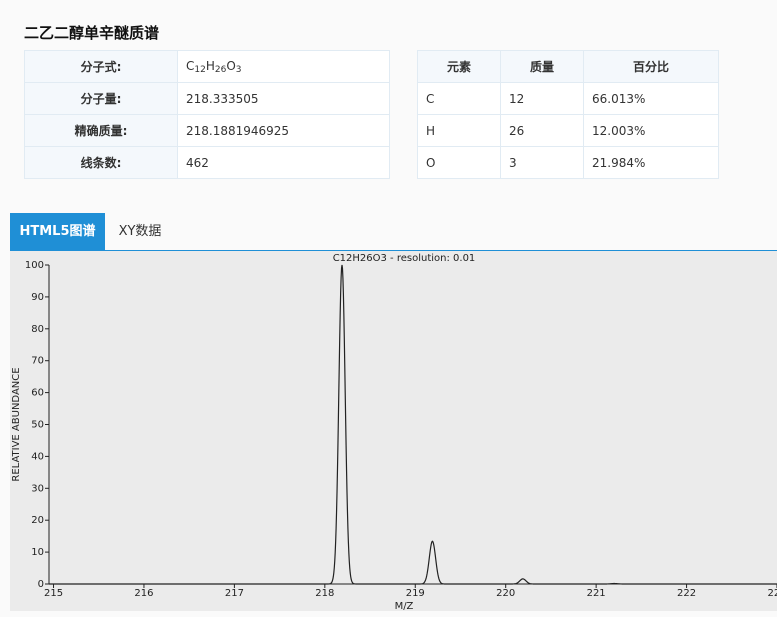 Image resolution: width=777 pixels, height=617 pixels. What do you see at coordinates (37, 425) in the screenshot?
I see `y-tick-label: 50` at bounding box center [37, 425].